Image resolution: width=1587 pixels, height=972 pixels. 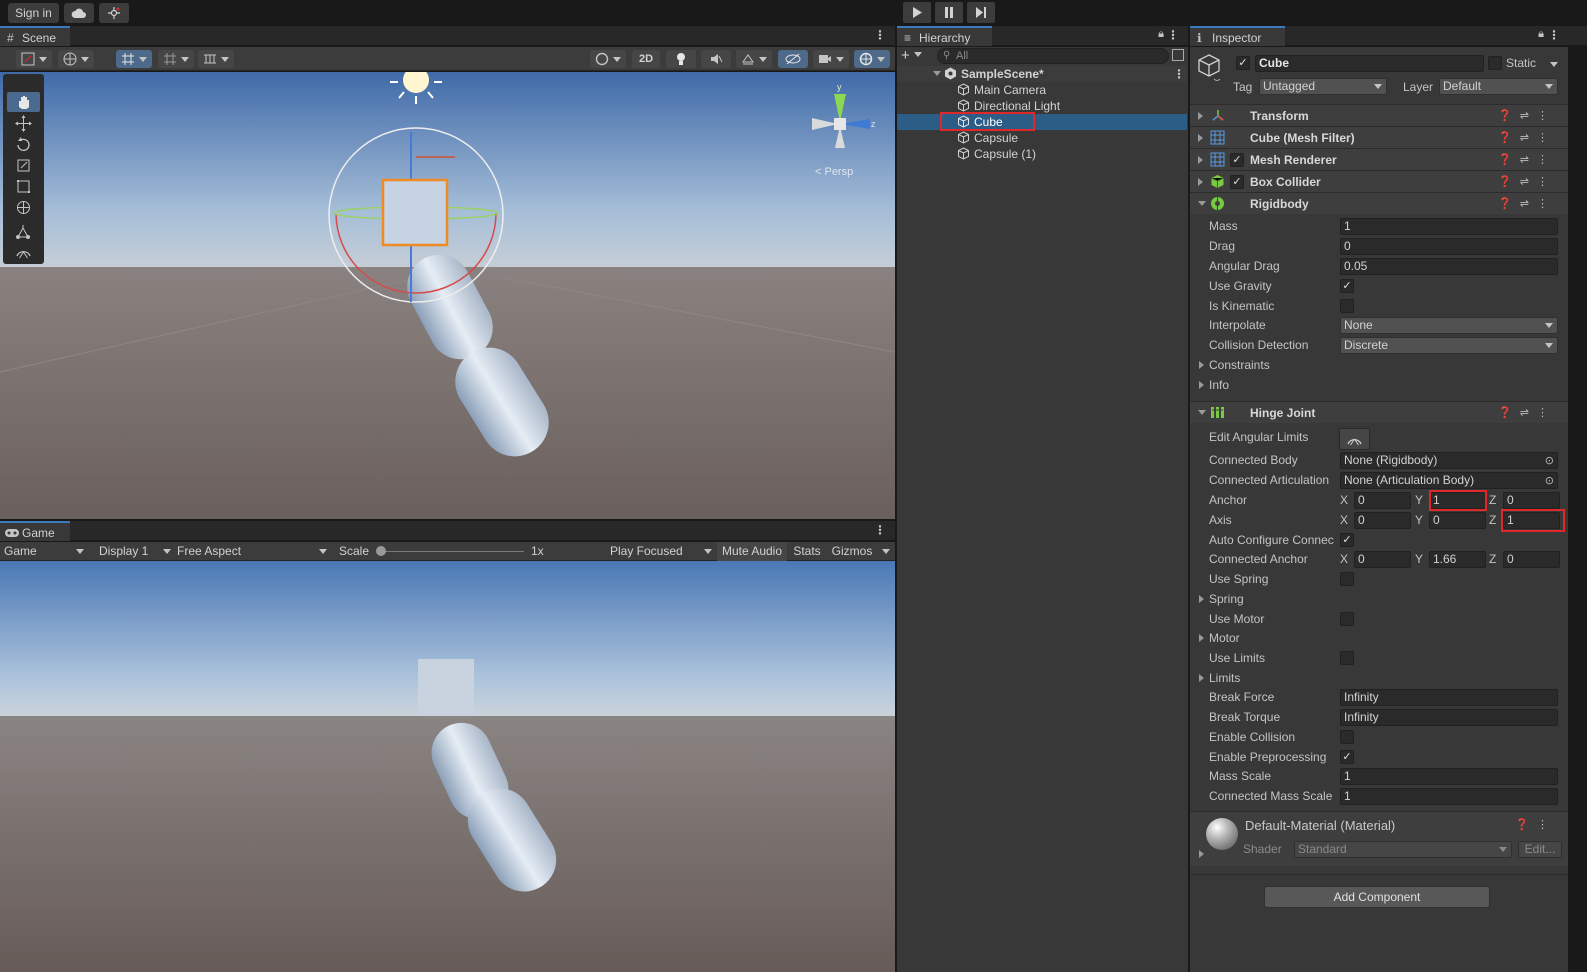 What do you see at coordinates (1379, 181) in the screenshot?
I see `component-box-collider: ✓ Box Collider ❓⇌⋮` at bounding box center [1379, 181].